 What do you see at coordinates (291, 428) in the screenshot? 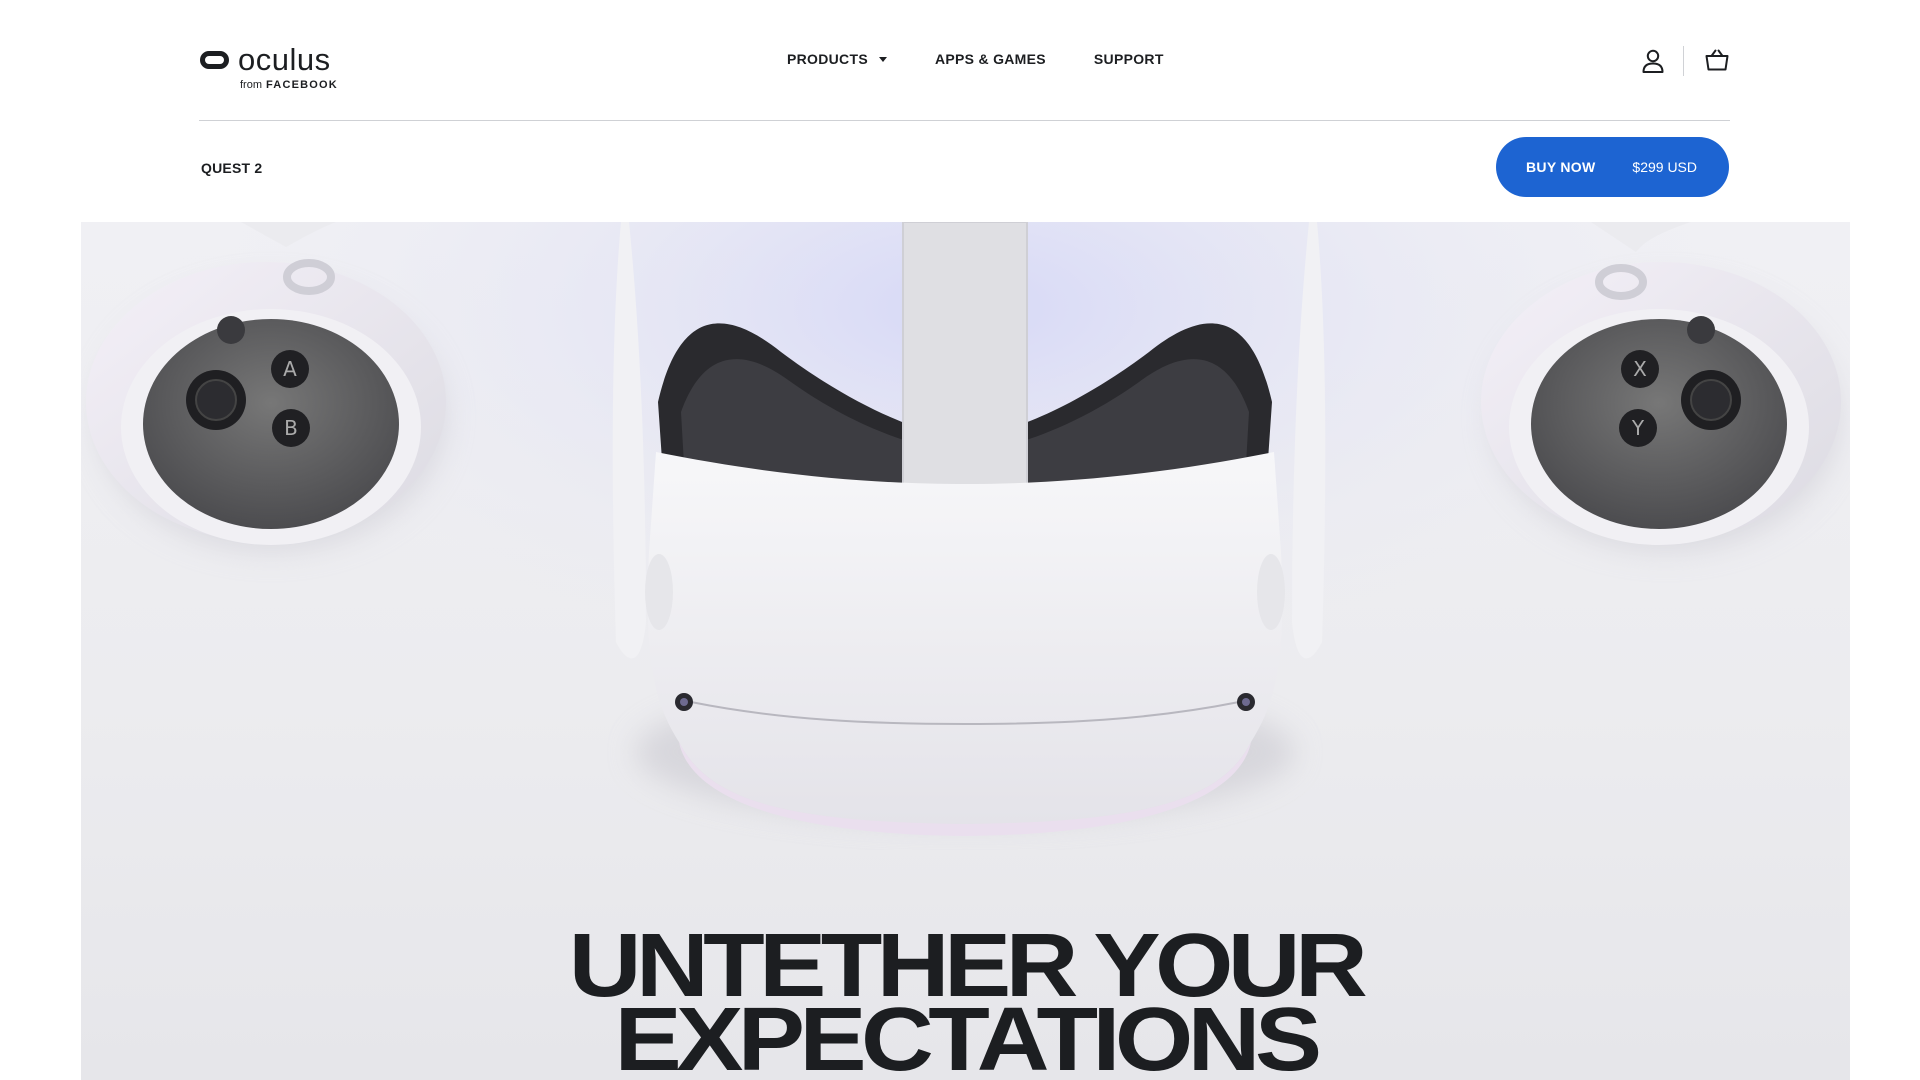
I see `svg-text: B` at bounding box center [291, 428].